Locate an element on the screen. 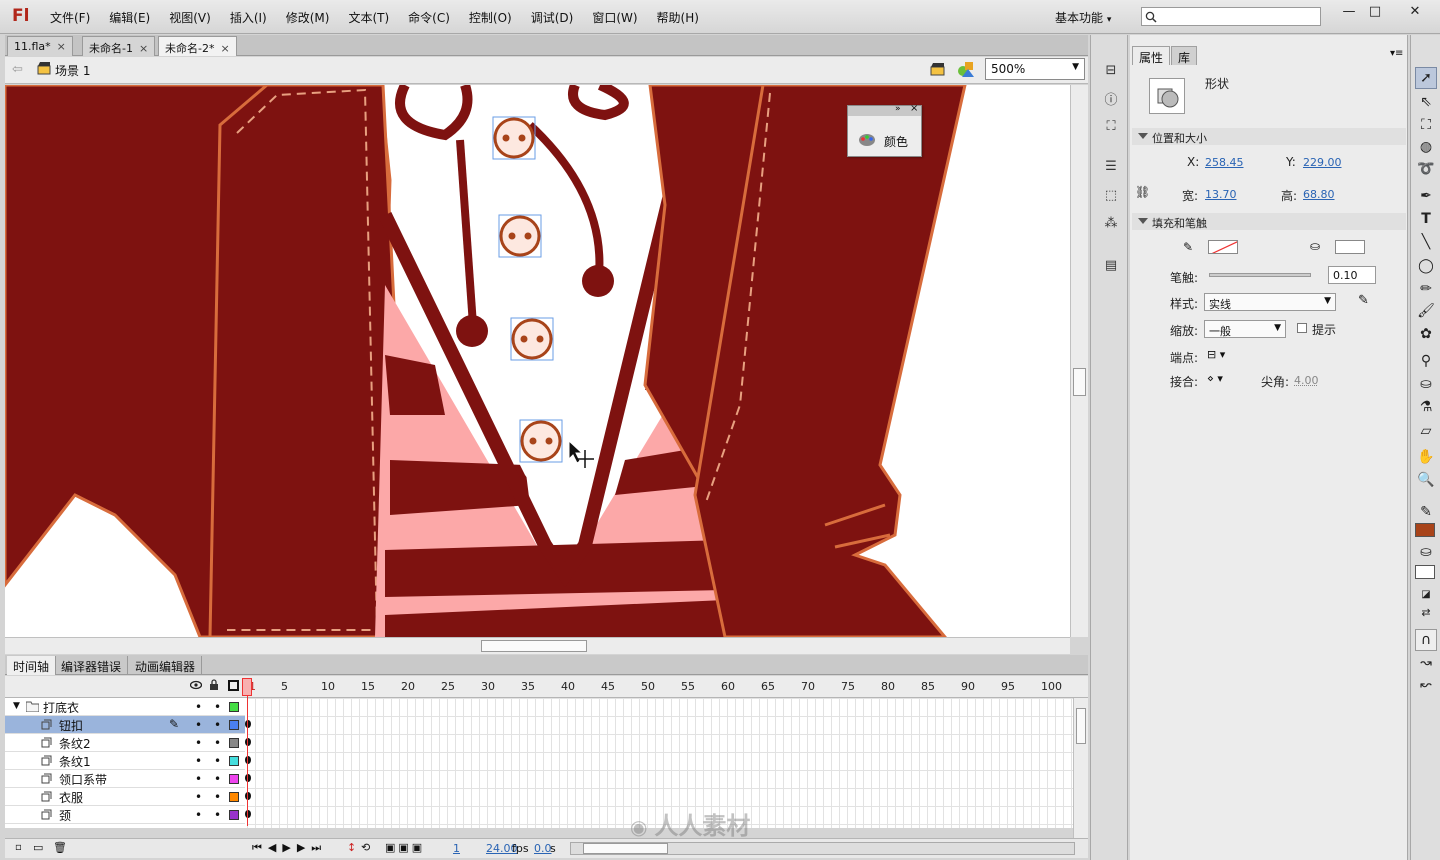 This screenshot has height=860, width=1440. scene-label: 场景 1 is located at coordinates (72, 70).